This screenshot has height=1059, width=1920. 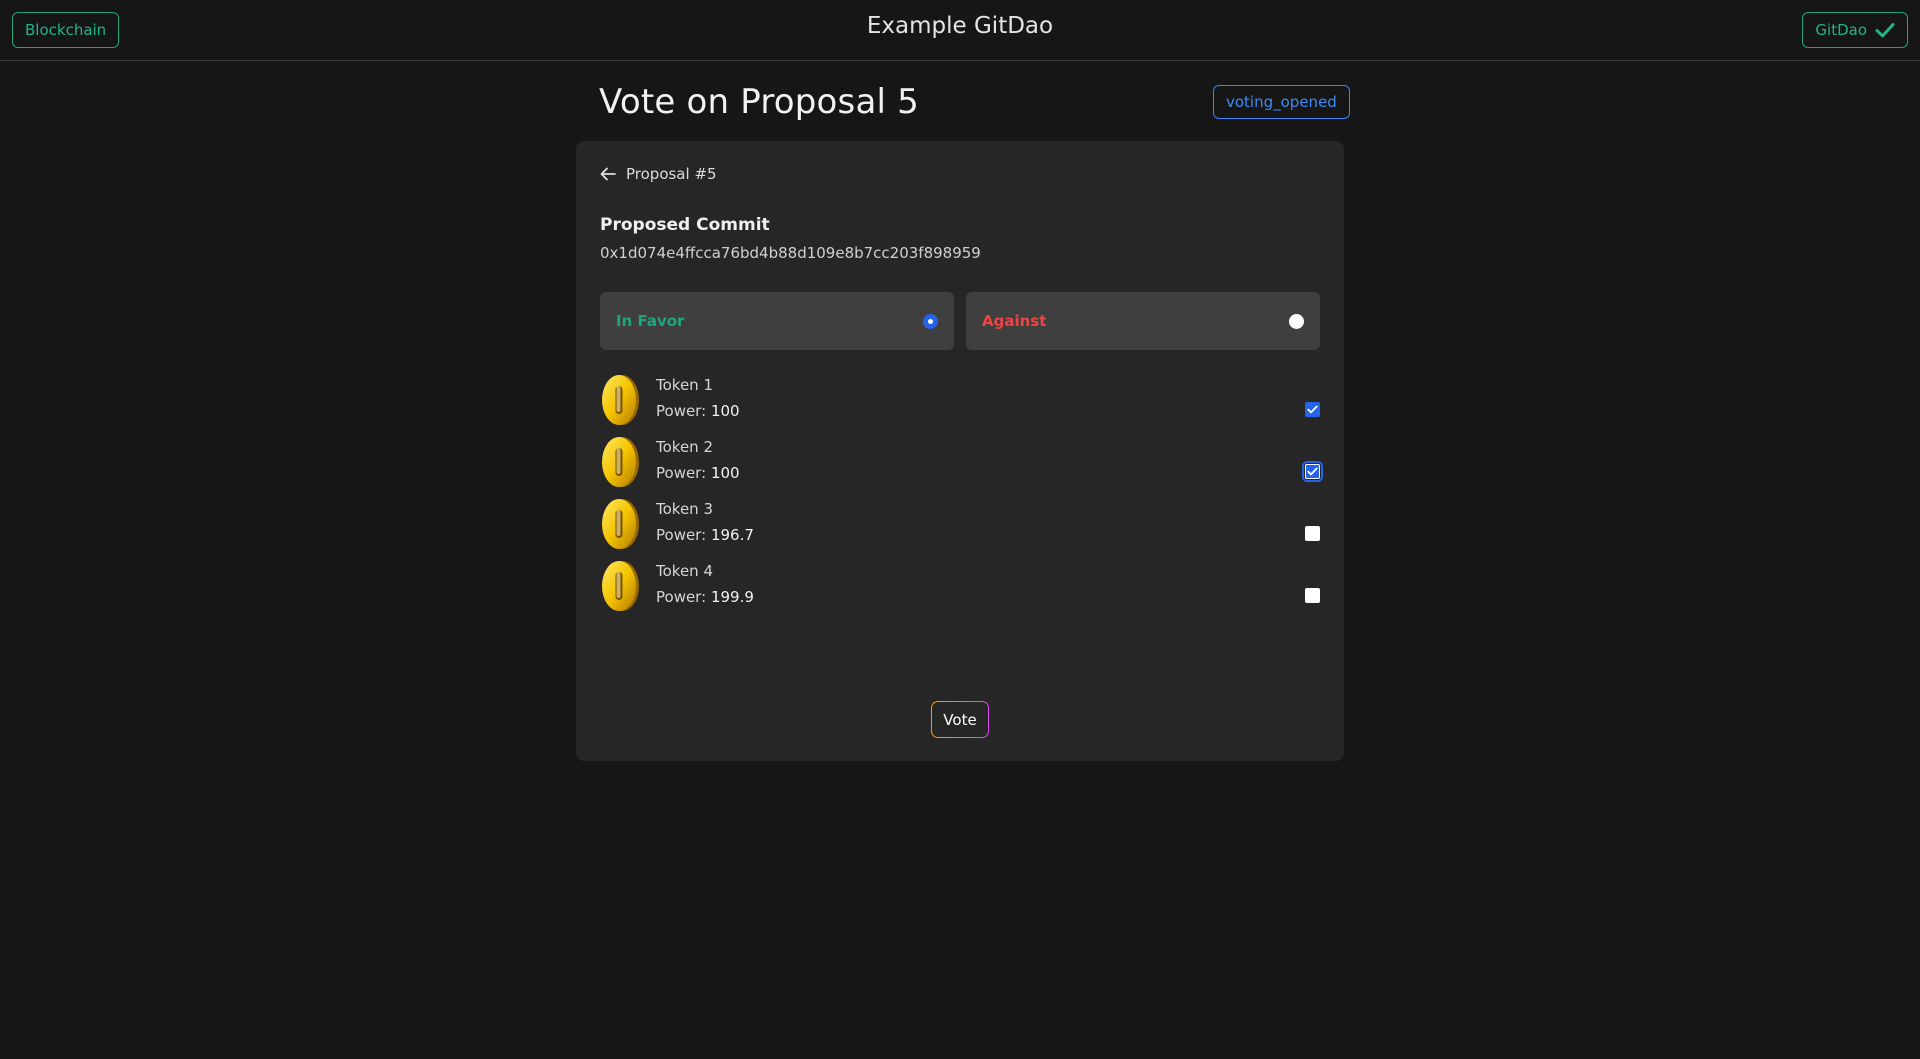 I want to click on top-bar: Blockchain Example GitDao GitDao, so click(x=960, y=30).